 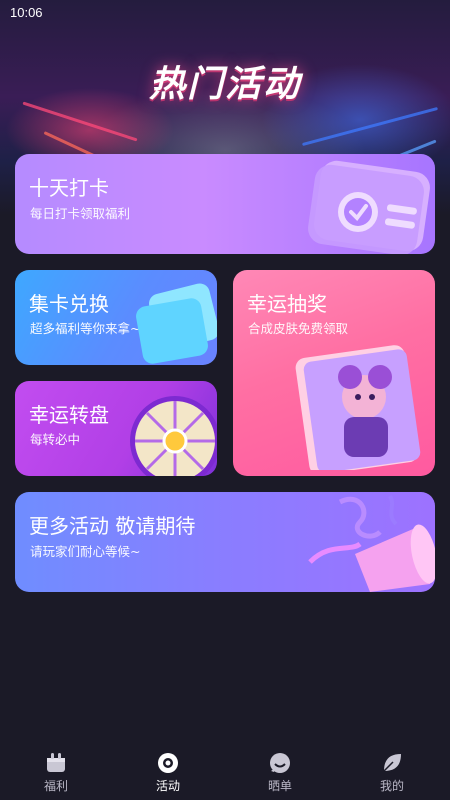 I want to click on more-subtitle: 请玩家们耐心等候~, so click(x=85, y=551).